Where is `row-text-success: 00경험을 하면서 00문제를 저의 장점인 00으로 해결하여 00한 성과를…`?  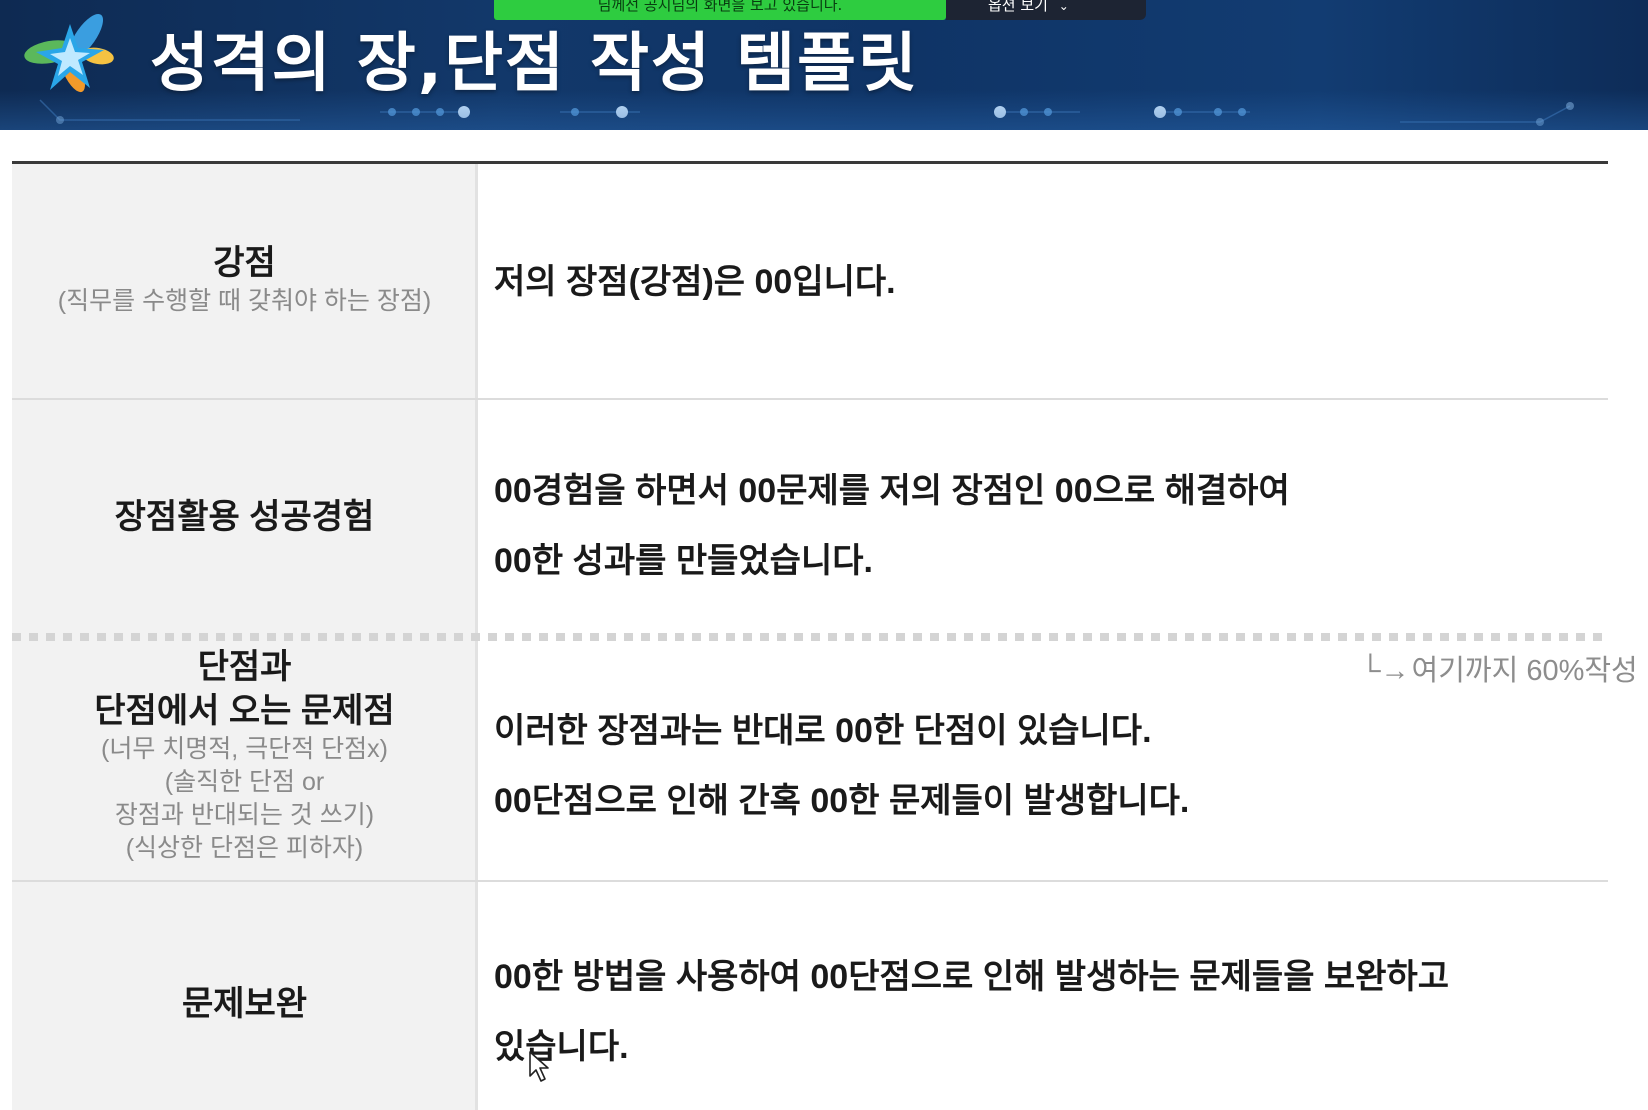 row-text-success: 00경험을 하면서 00문제를 저의 장점인 00으로 해결하여 00한 성과를… is located at coordinates (892, 526).